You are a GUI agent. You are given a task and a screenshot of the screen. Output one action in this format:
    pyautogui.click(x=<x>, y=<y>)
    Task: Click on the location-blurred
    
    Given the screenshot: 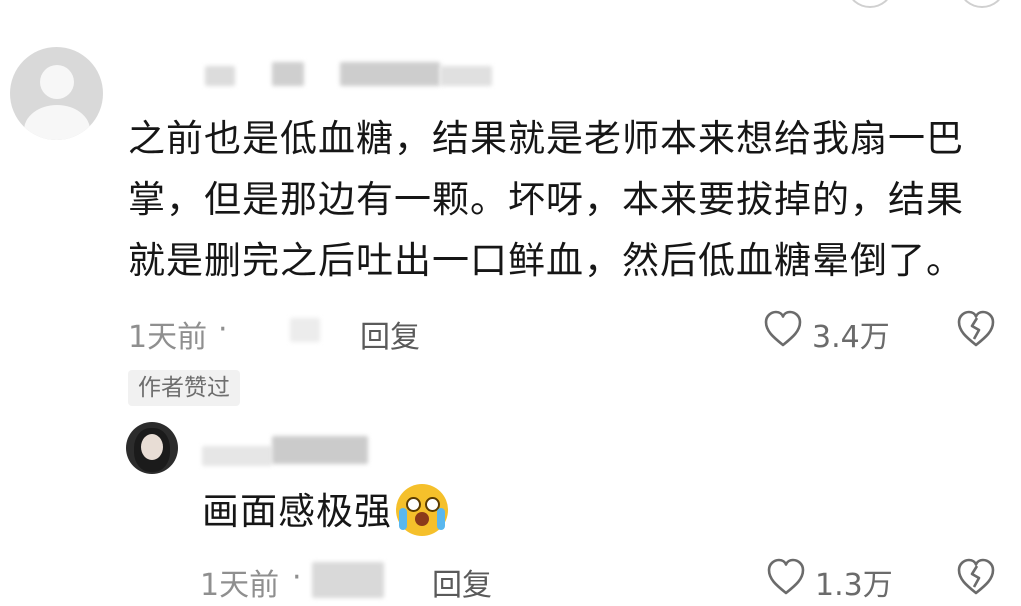 What is the action you would take?
    pyautogui.click(x=305, y=330)
    